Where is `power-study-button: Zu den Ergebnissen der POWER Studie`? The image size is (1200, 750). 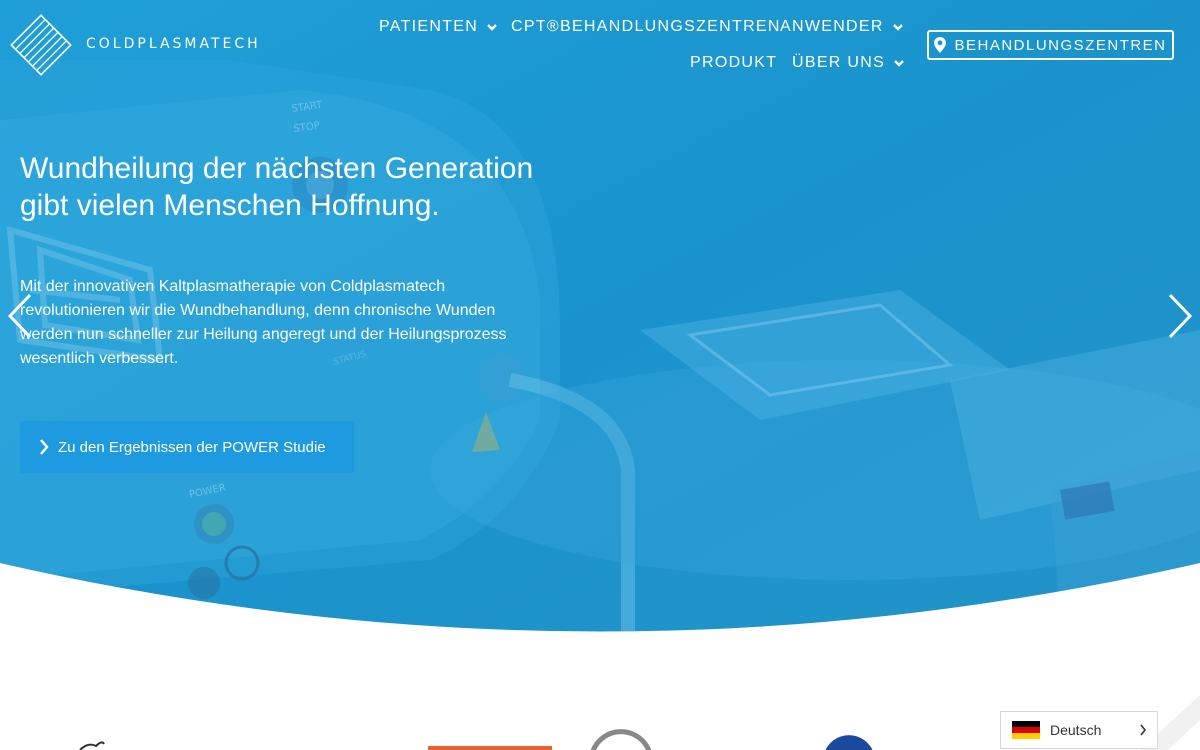 power-study-button: Zu den Ergebnissen der POWER Studie is located at coordinates (187, 447).